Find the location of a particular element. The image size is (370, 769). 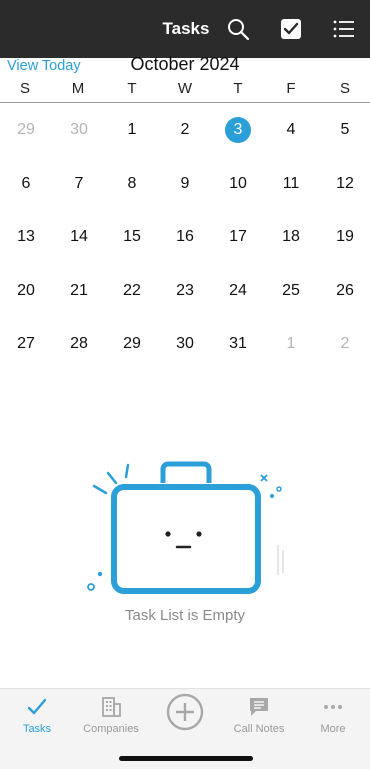

calendar-day: 19 is located at coordinates (345, 237).